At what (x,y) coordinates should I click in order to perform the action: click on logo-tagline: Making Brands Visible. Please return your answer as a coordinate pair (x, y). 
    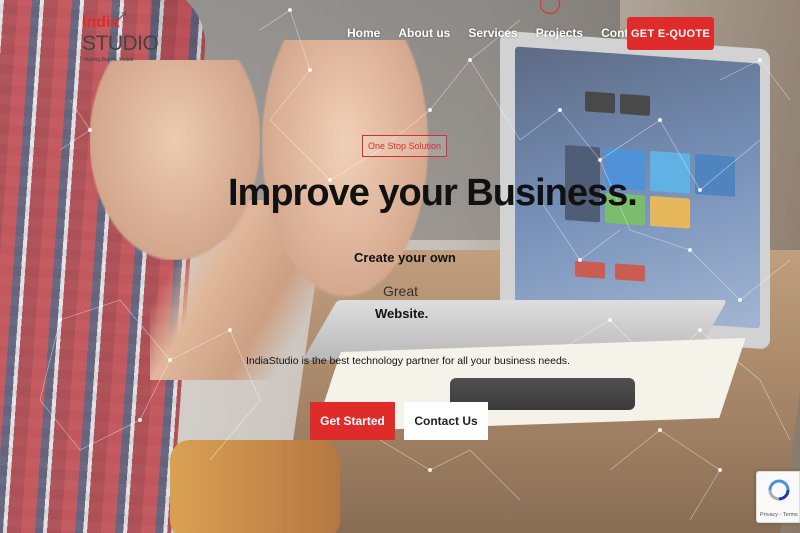
    Looking at the image, I should click on (109, 60).